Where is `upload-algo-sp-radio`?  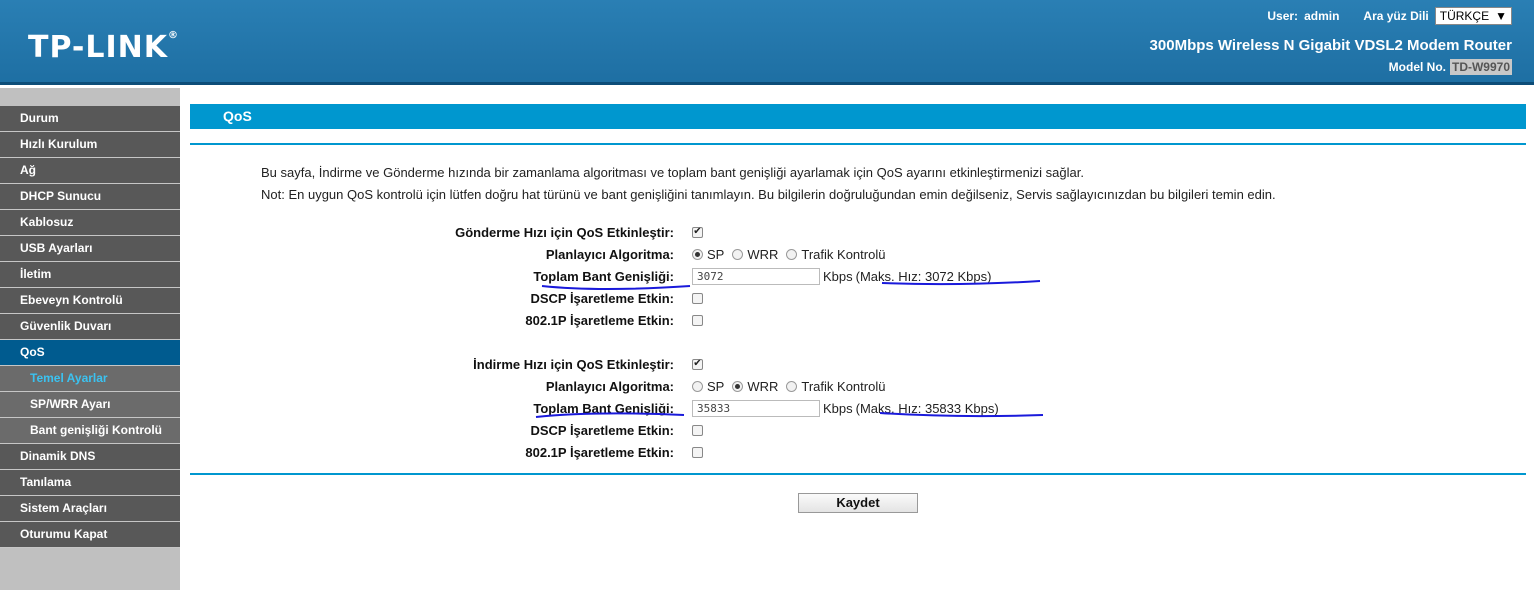 upload-algo-sp-radio is located at coordinates (697, 254).